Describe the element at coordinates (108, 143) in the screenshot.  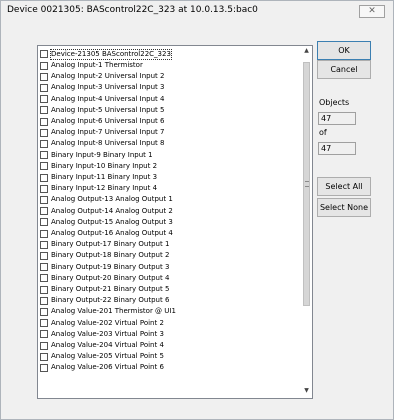
I see `object-label: Analog Input-8 Universal Input 8` at that location.